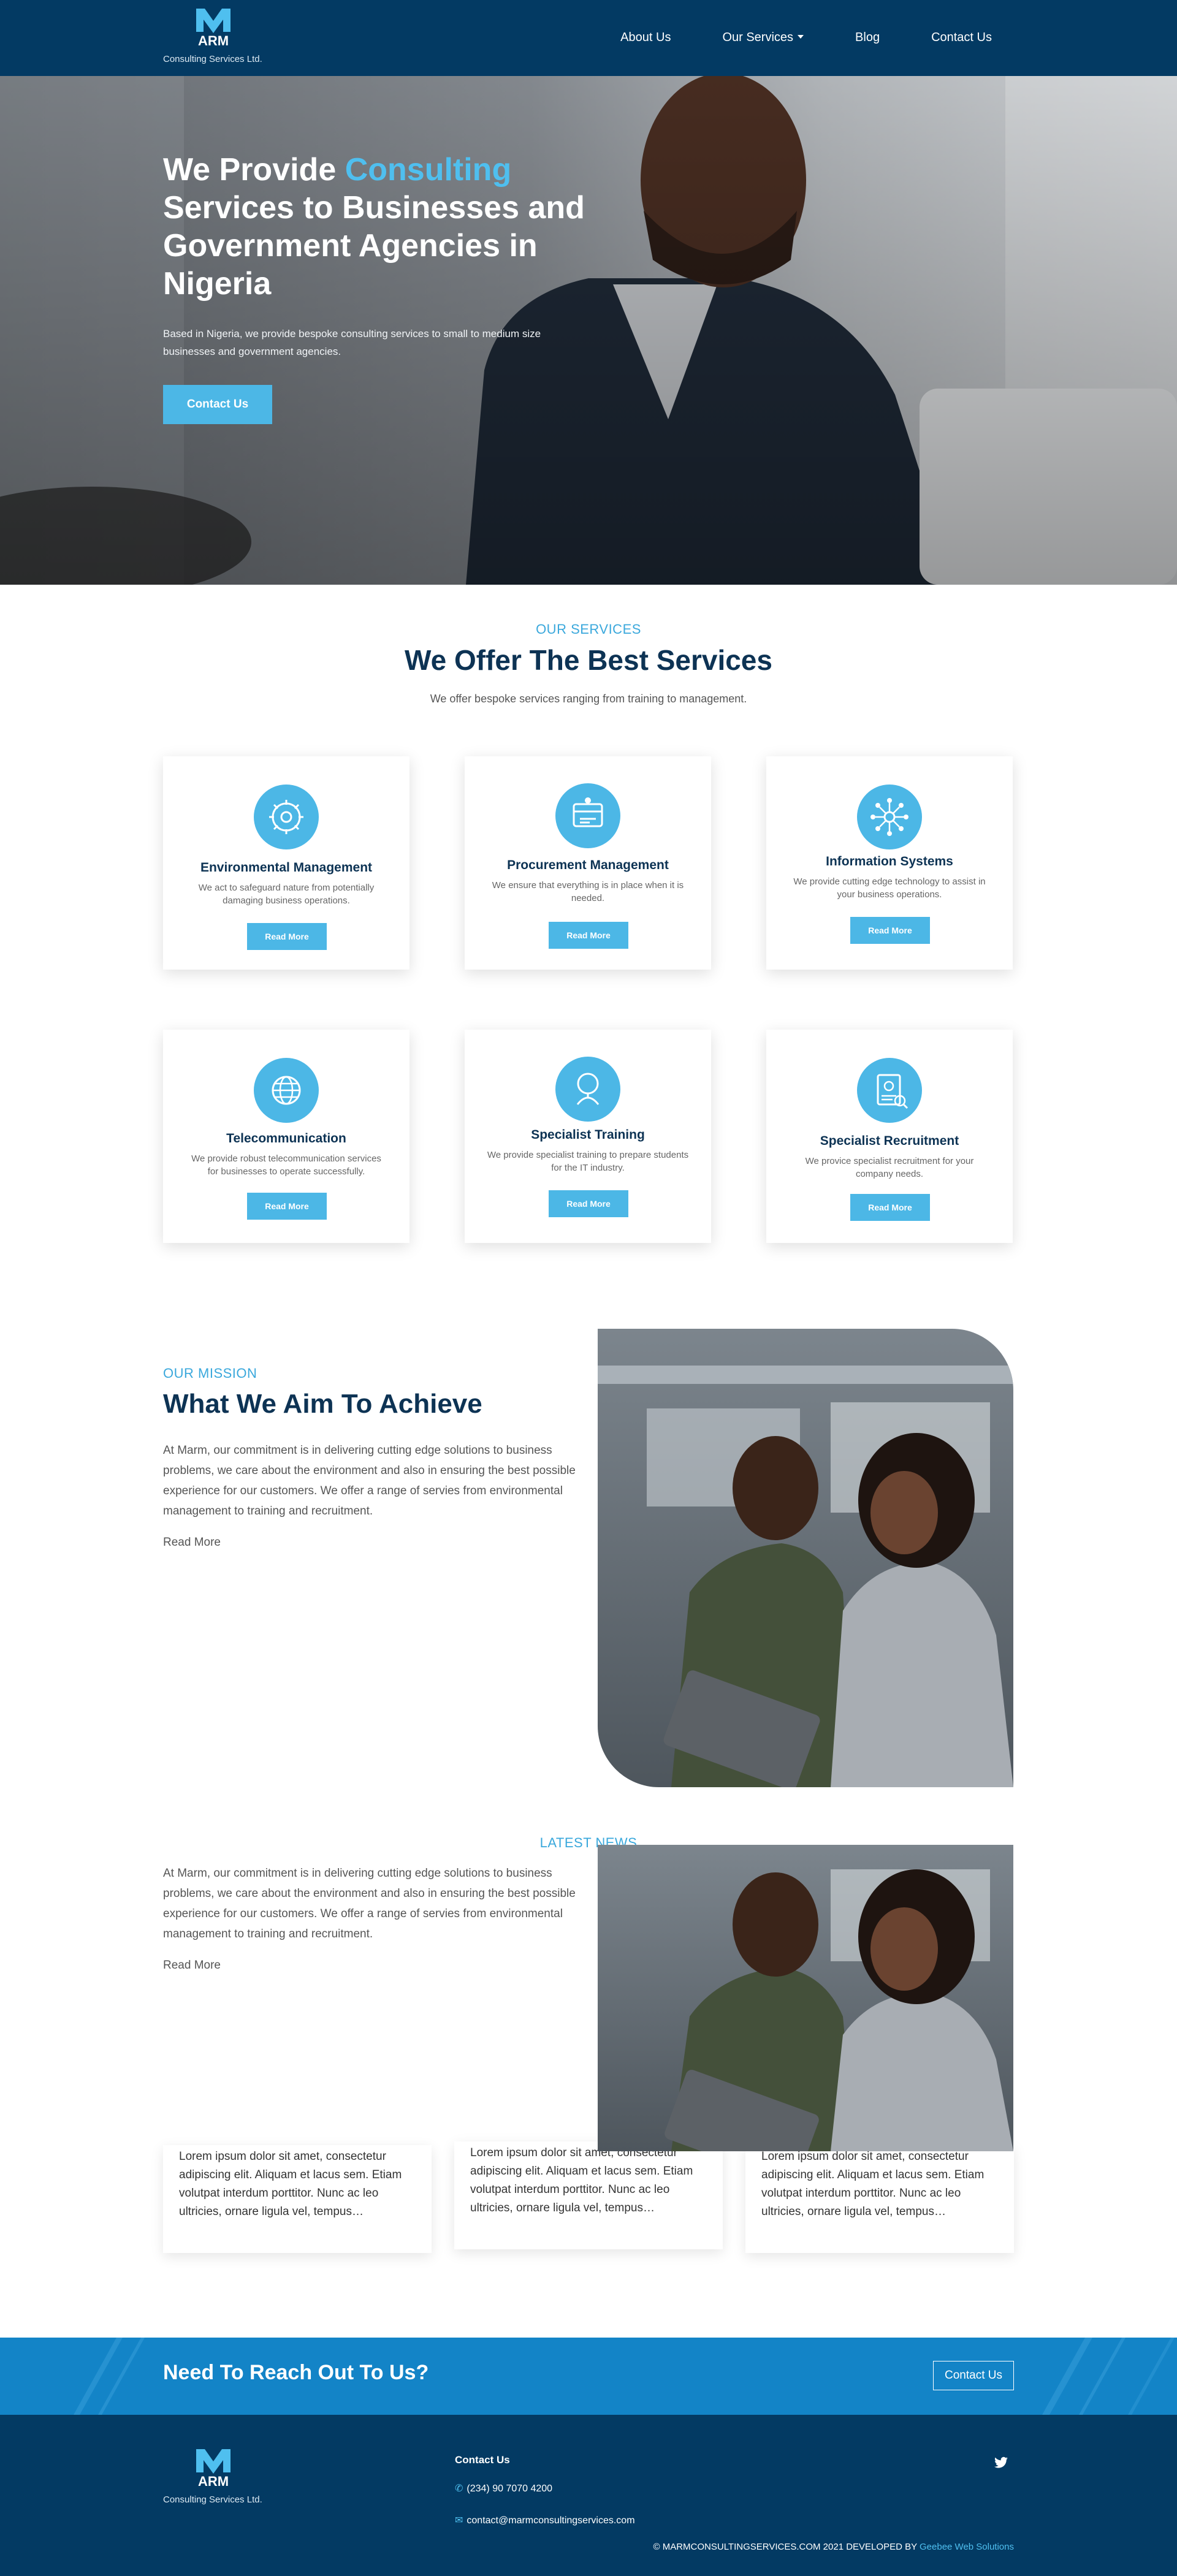 The height and width of the screenshot is (2576, 1177). I want to click on resume-icon, so click(889, 1090).